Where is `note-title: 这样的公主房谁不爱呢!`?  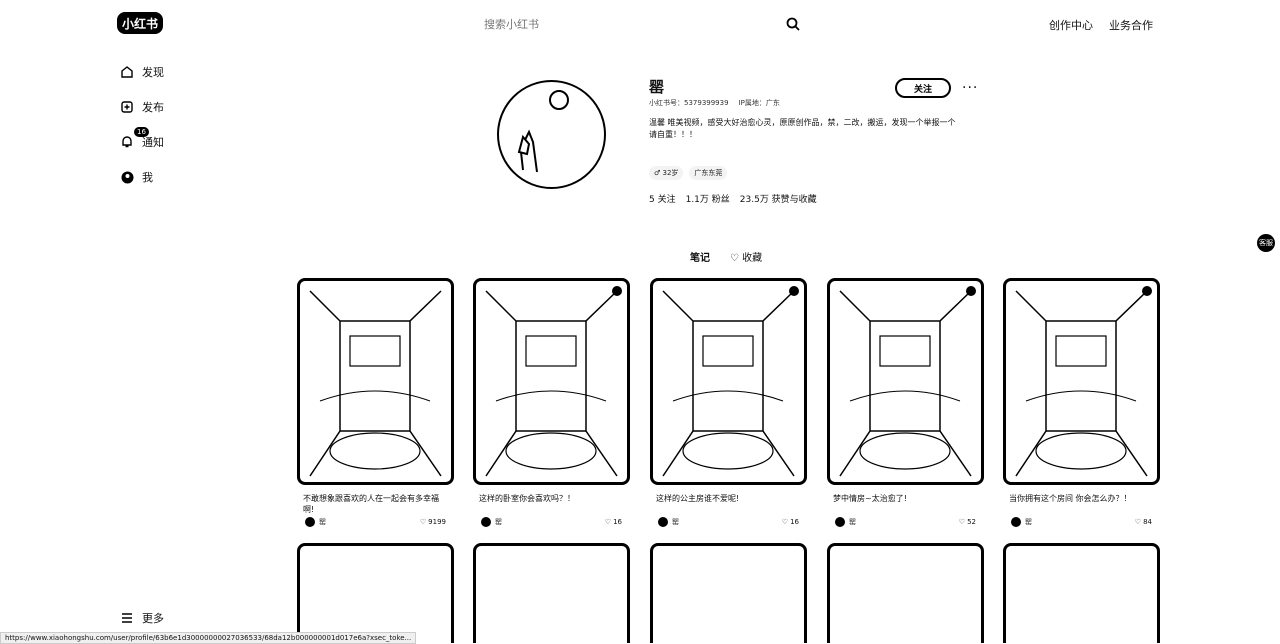 note-title: 这样的公主房谁不爱呢! is located at coordinates (728, 504).